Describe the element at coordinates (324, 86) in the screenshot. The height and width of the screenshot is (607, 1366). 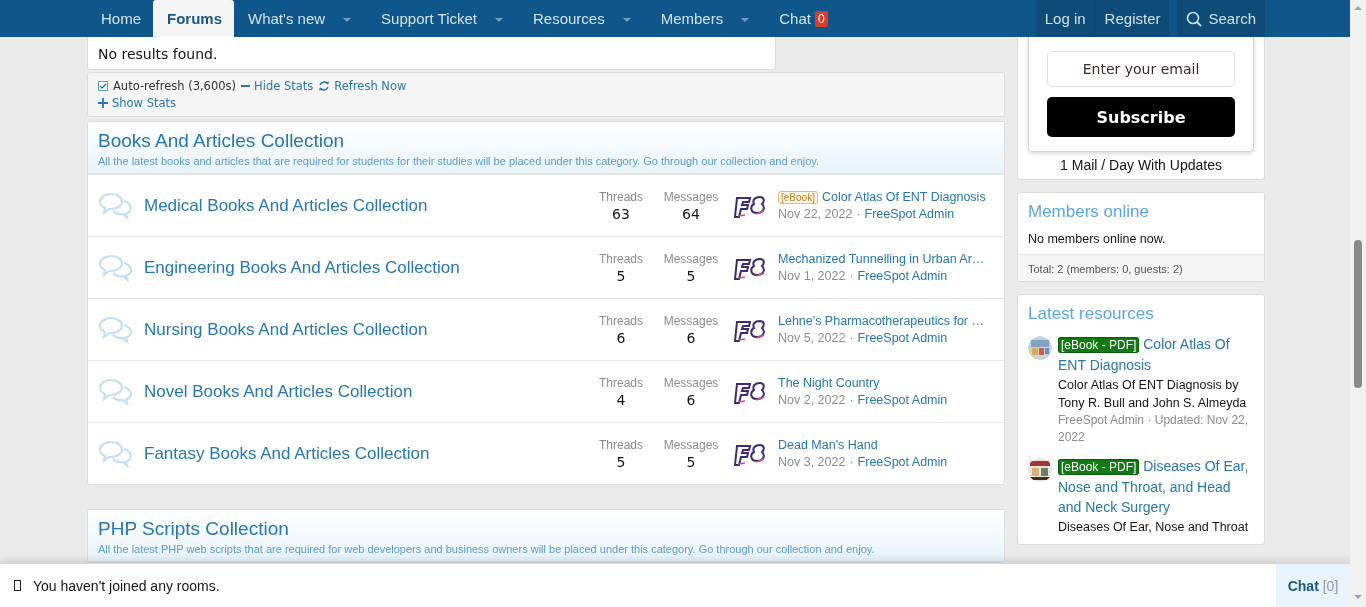
I see `refresh-icon` at that location.